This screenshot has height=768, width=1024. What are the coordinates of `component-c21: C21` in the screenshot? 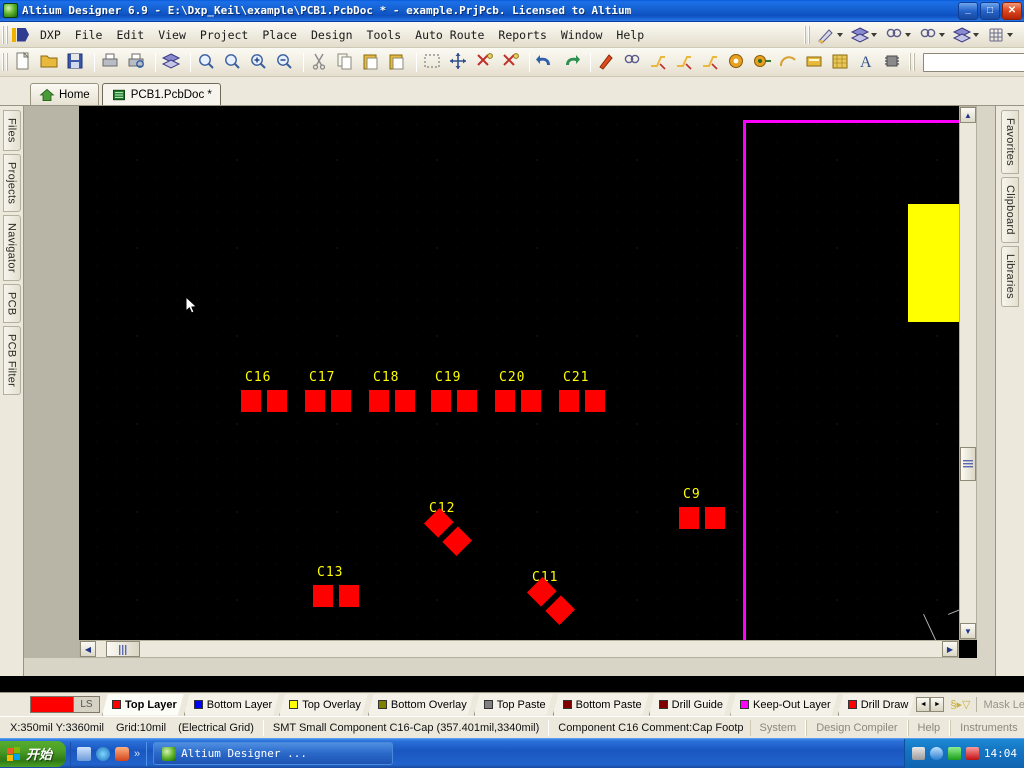 It's located at (589, 402).